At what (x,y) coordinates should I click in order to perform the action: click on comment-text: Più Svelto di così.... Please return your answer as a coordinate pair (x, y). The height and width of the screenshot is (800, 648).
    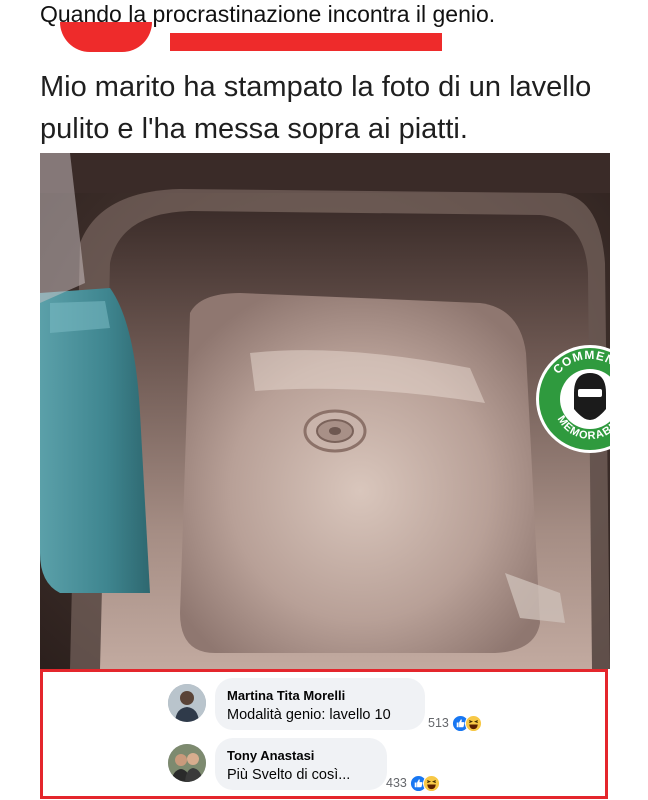
    Looking at the image, I should click on (289, 775).